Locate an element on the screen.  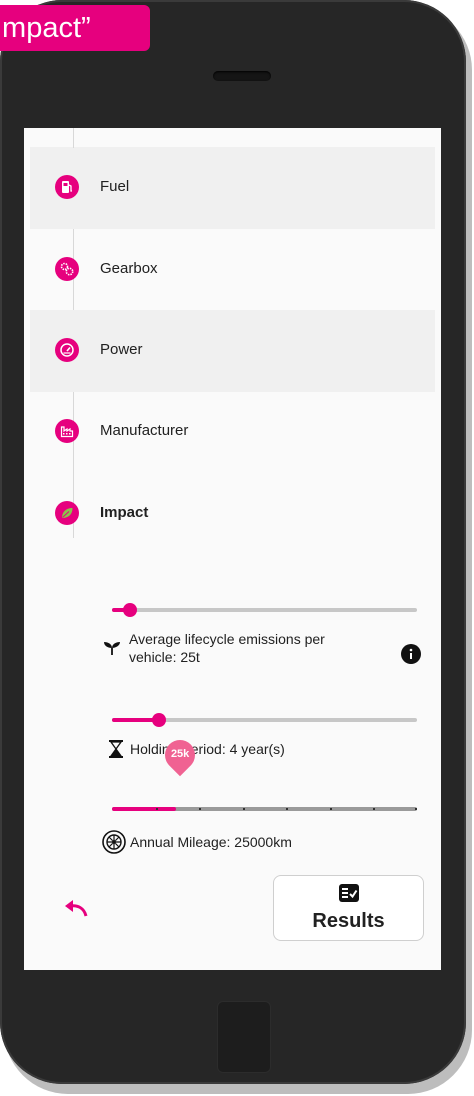
speedometer-icon is located at coordinates (67, 350).